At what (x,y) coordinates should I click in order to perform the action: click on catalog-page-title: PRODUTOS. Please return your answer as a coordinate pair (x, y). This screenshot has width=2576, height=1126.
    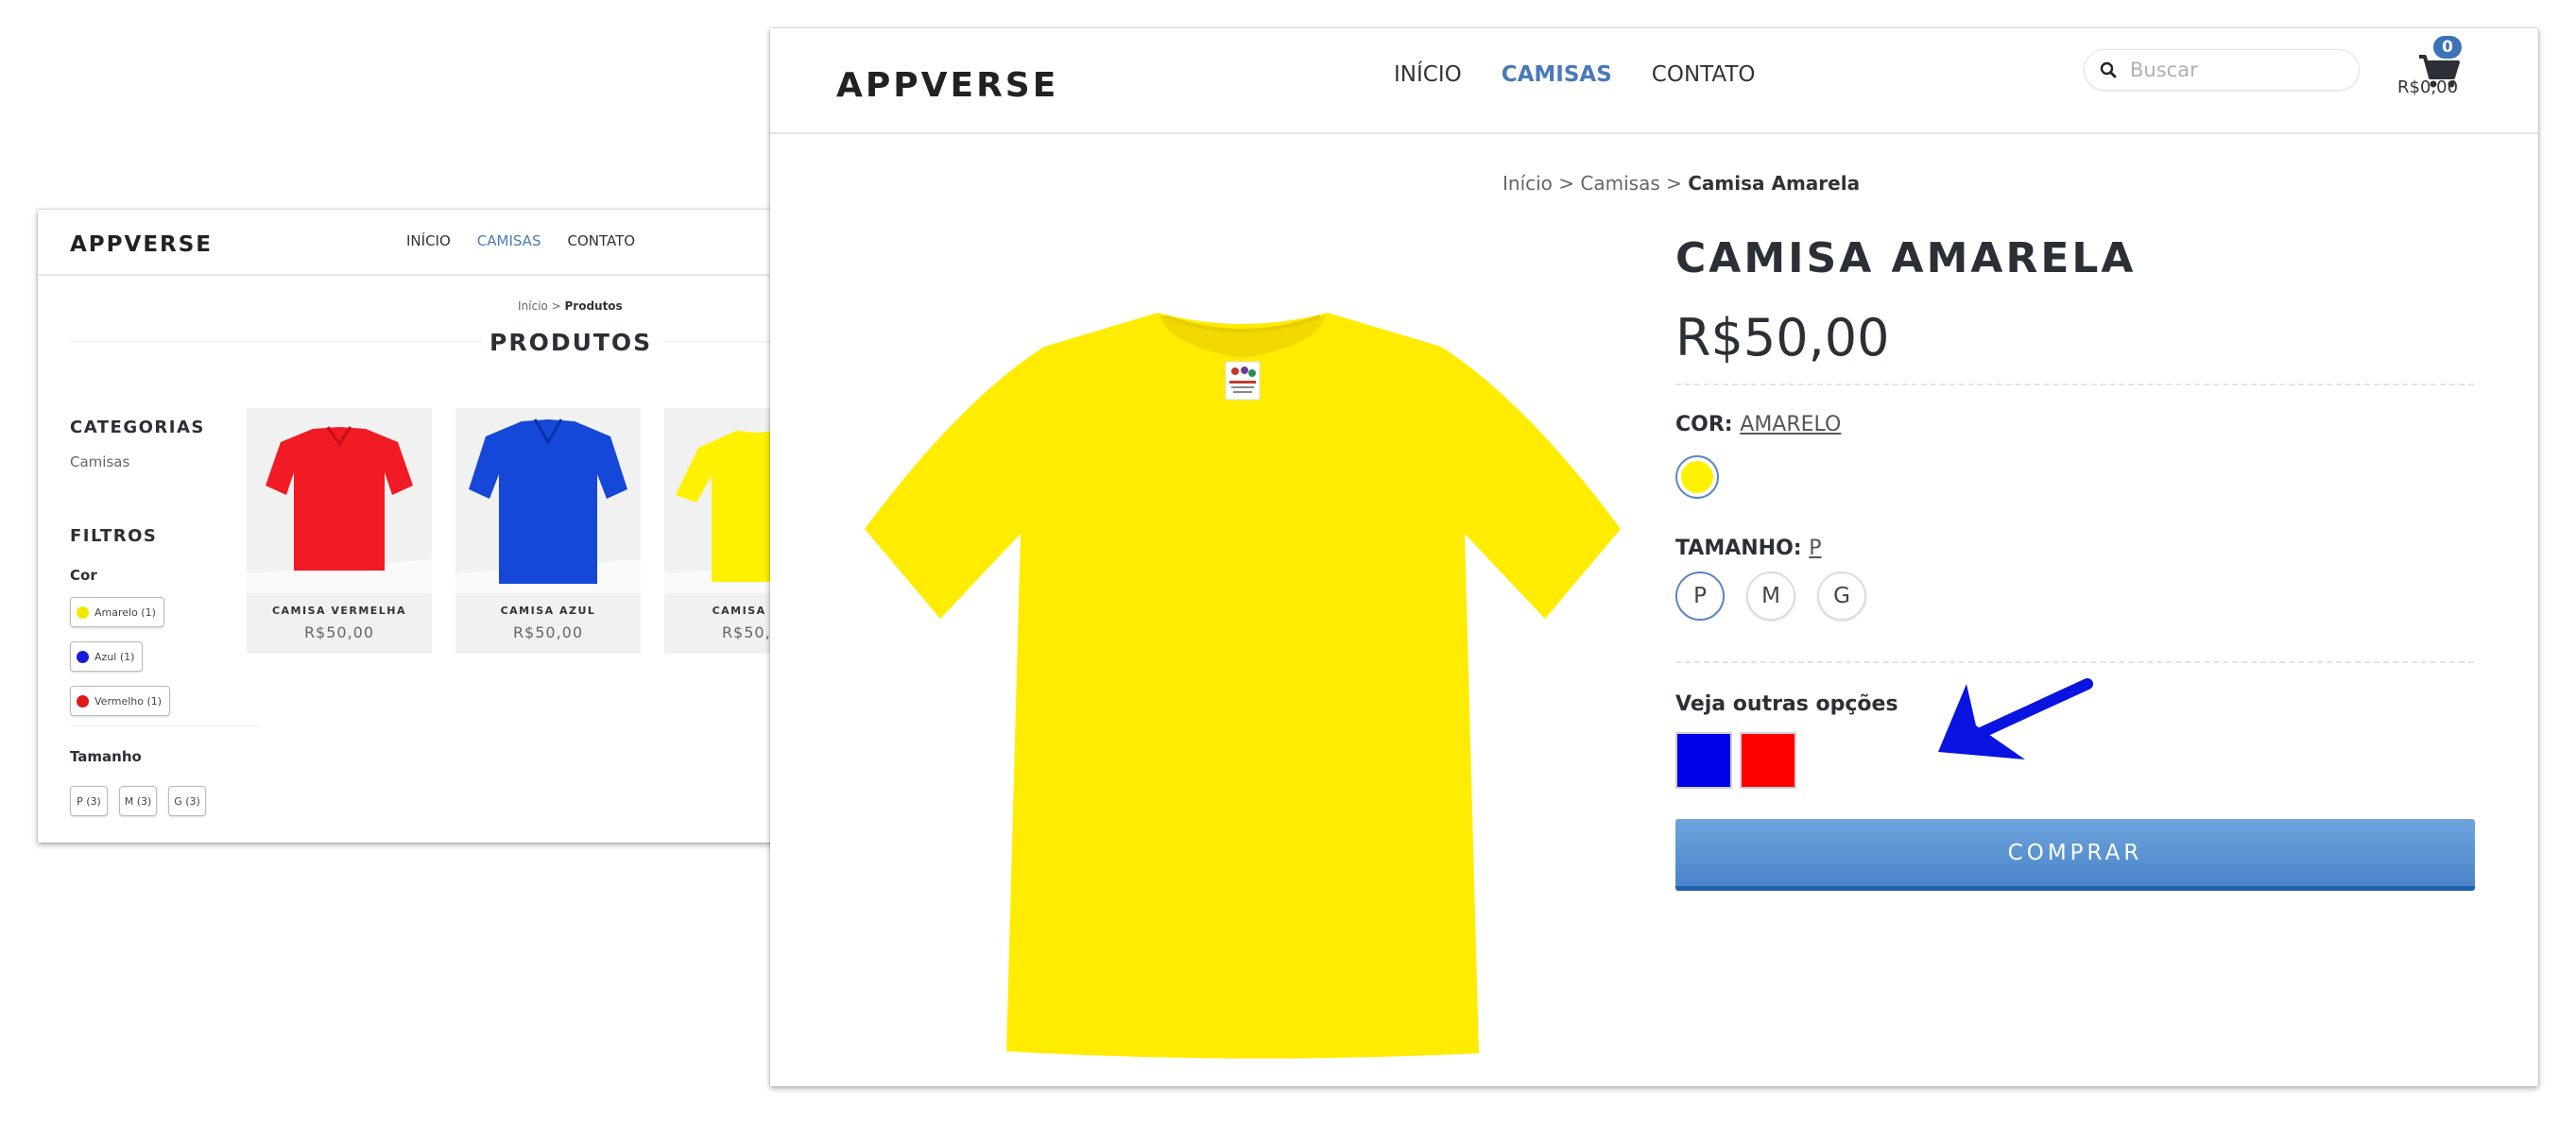
    Looking at the image, I should click on (571, 342).